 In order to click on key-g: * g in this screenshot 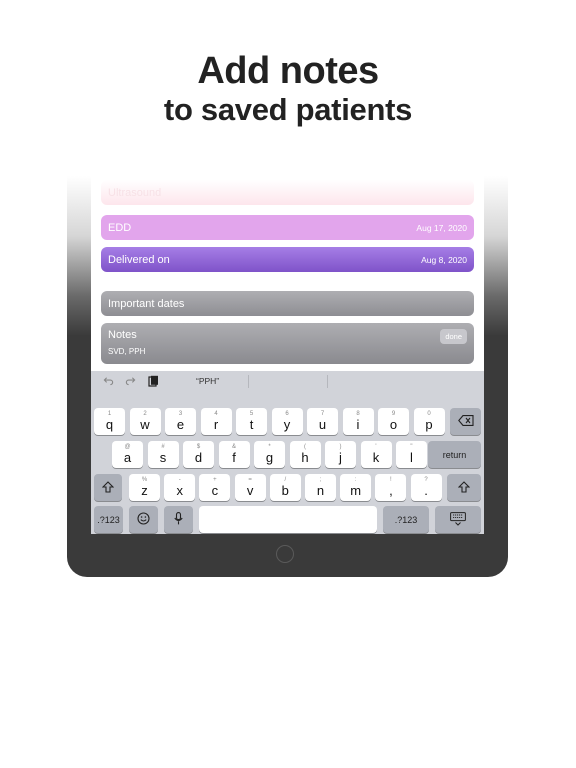, I will do `click(269, 454)`.